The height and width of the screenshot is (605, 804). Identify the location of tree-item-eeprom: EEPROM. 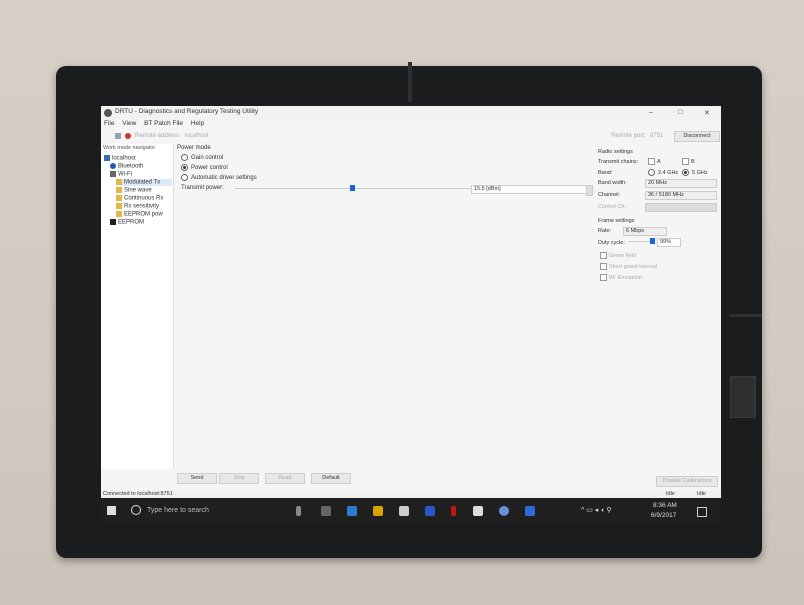
(127, 222).